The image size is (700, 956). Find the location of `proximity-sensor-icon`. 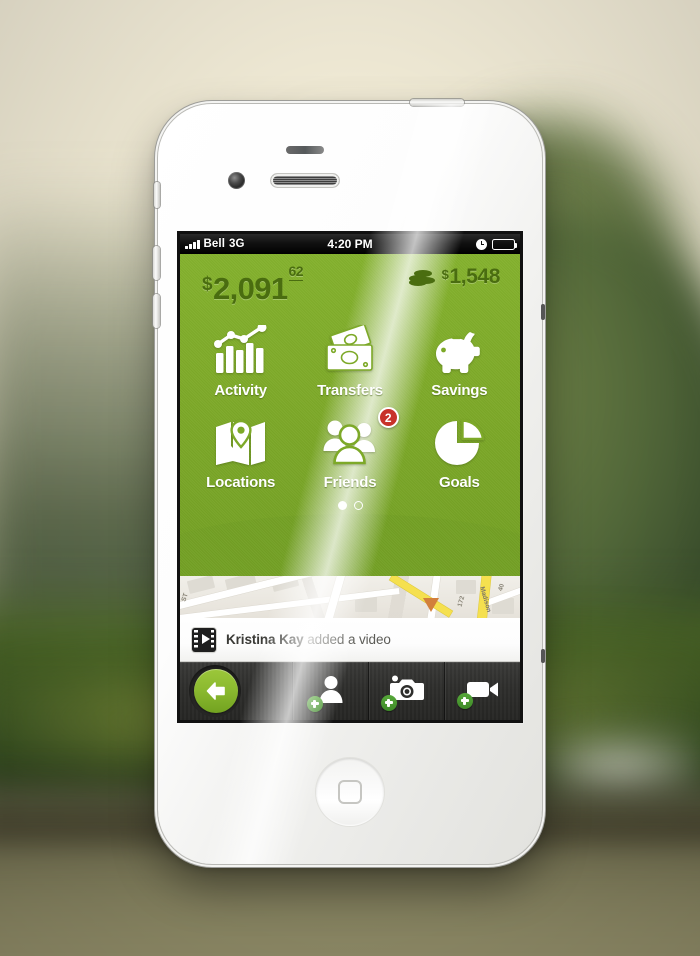

proximity-sensor-icon is located at coordinates (305, 150).